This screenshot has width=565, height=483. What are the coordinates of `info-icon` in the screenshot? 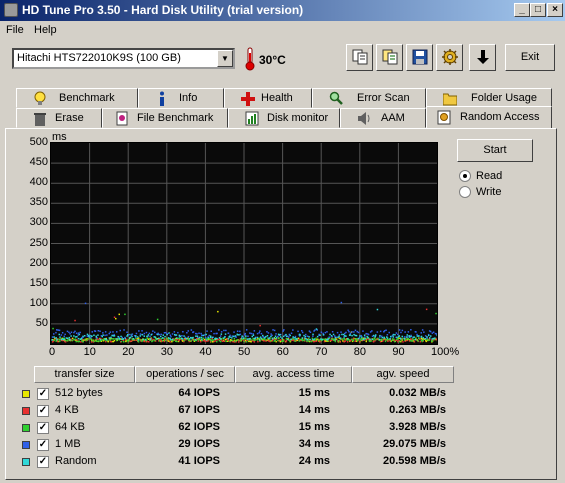 It's located at (162, 98).